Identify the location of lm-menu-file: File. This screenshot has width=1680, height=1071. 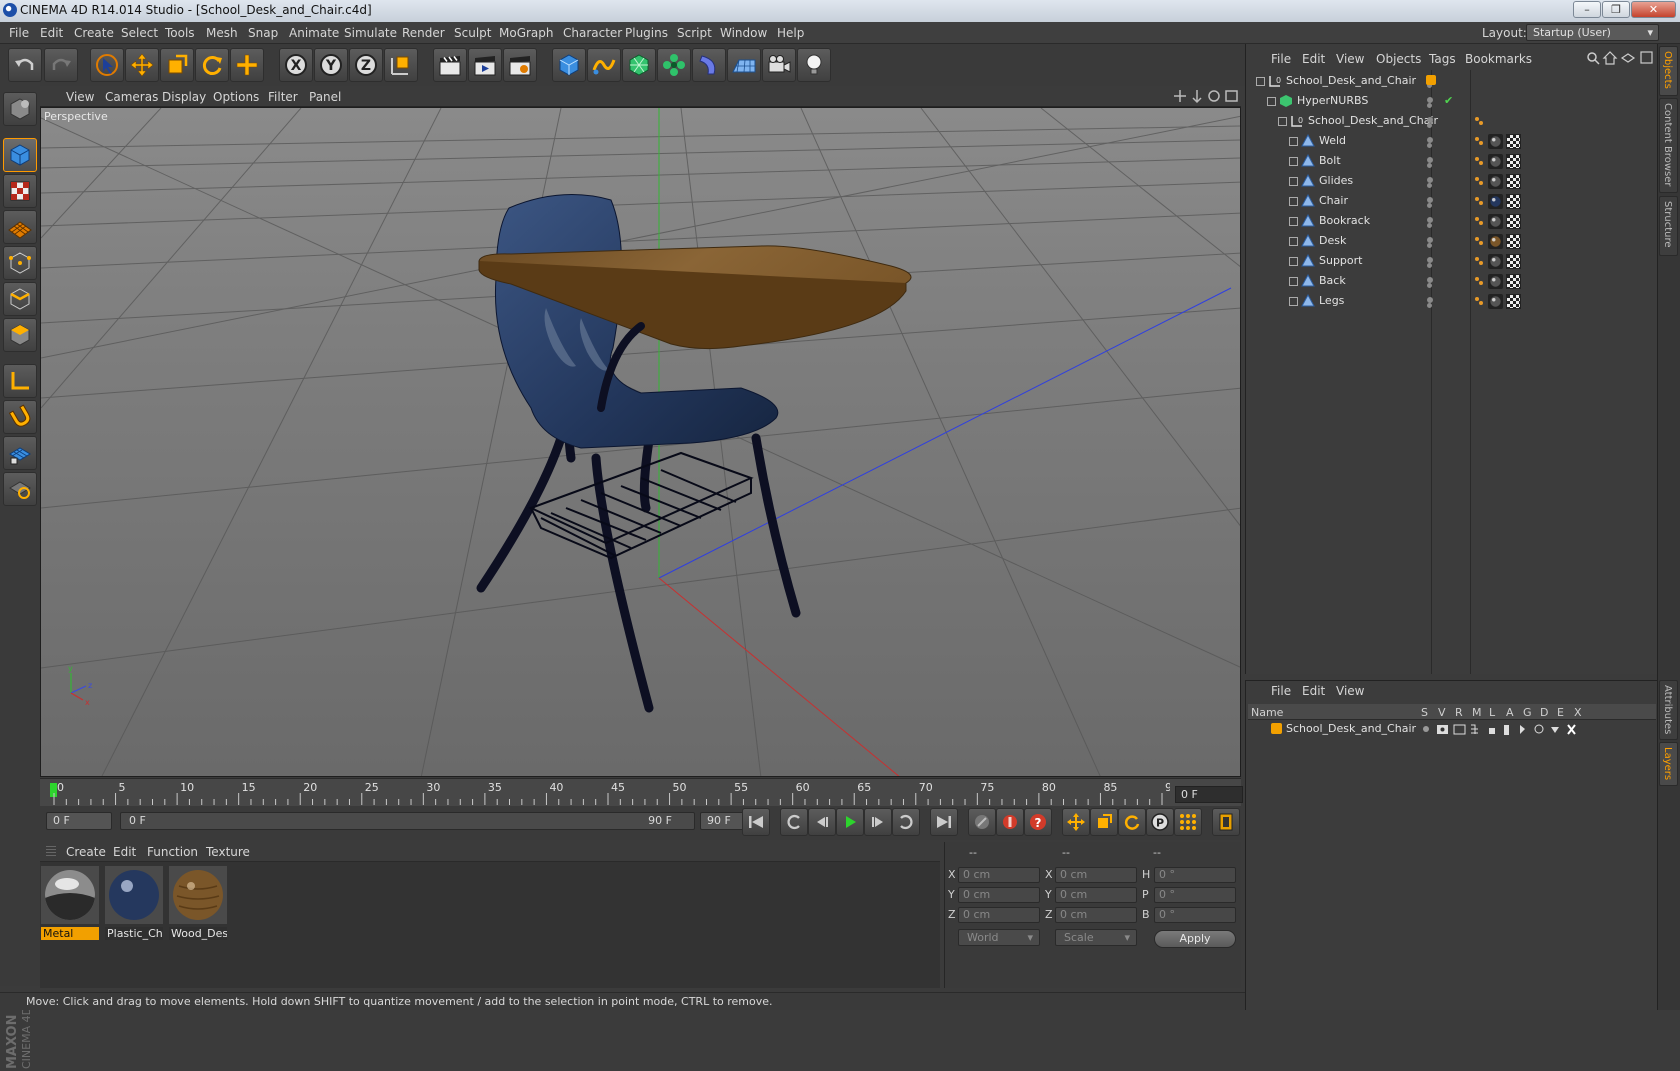
(1281, 691).